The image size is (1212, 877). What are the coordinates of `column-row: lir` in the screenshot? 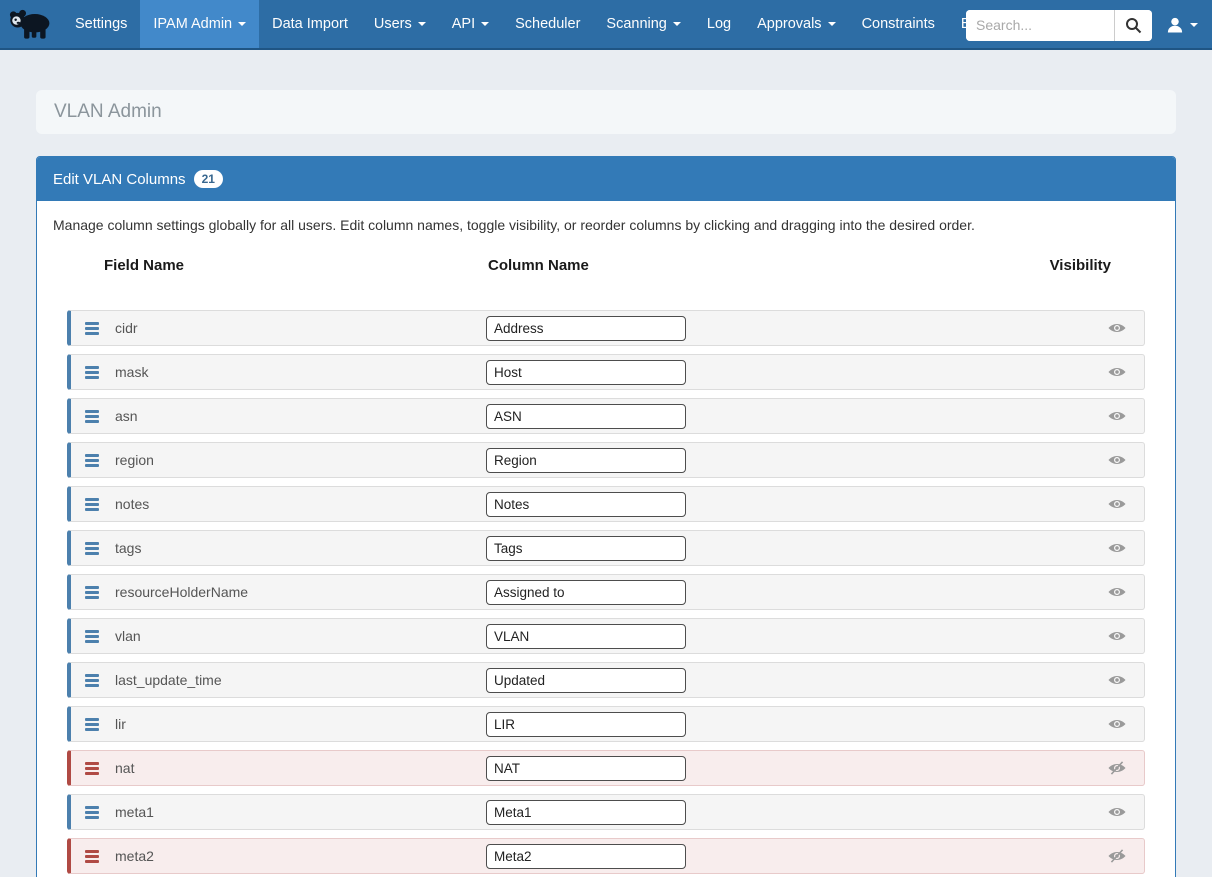 It's located at (606, 724).